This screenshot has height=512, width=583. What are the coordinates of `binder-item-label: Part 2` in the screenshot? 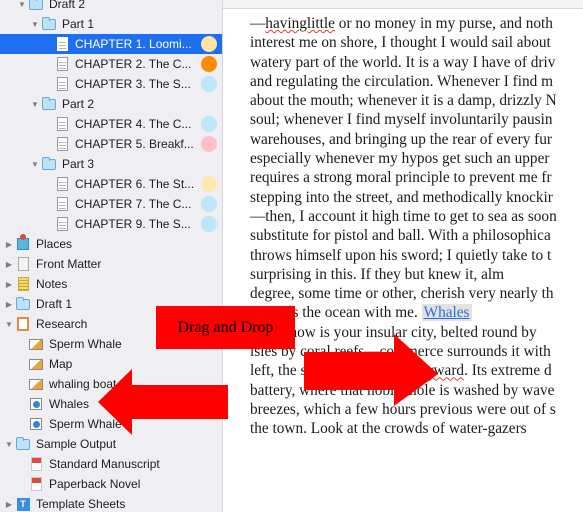 It's located at (78, 104).